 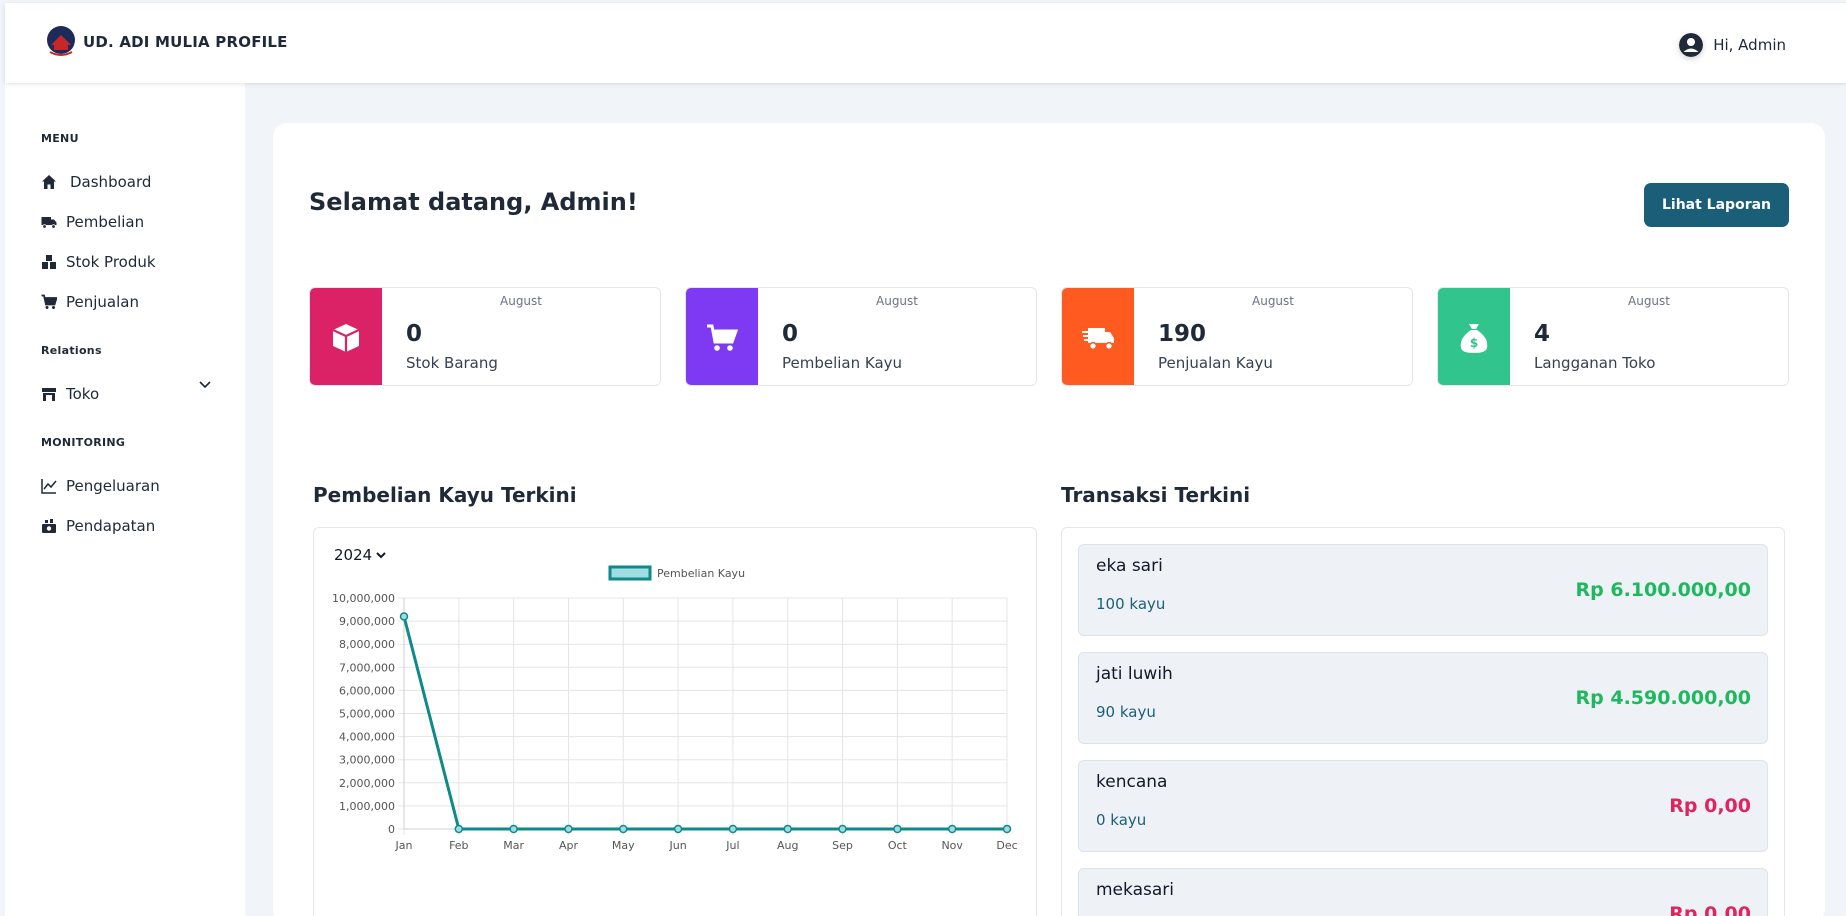 What do you see at coordinates (185, 42) in the screenshot?
I see `brand-name: UD. ADI MULIA PROFILE` at bounding box center [185, 42].